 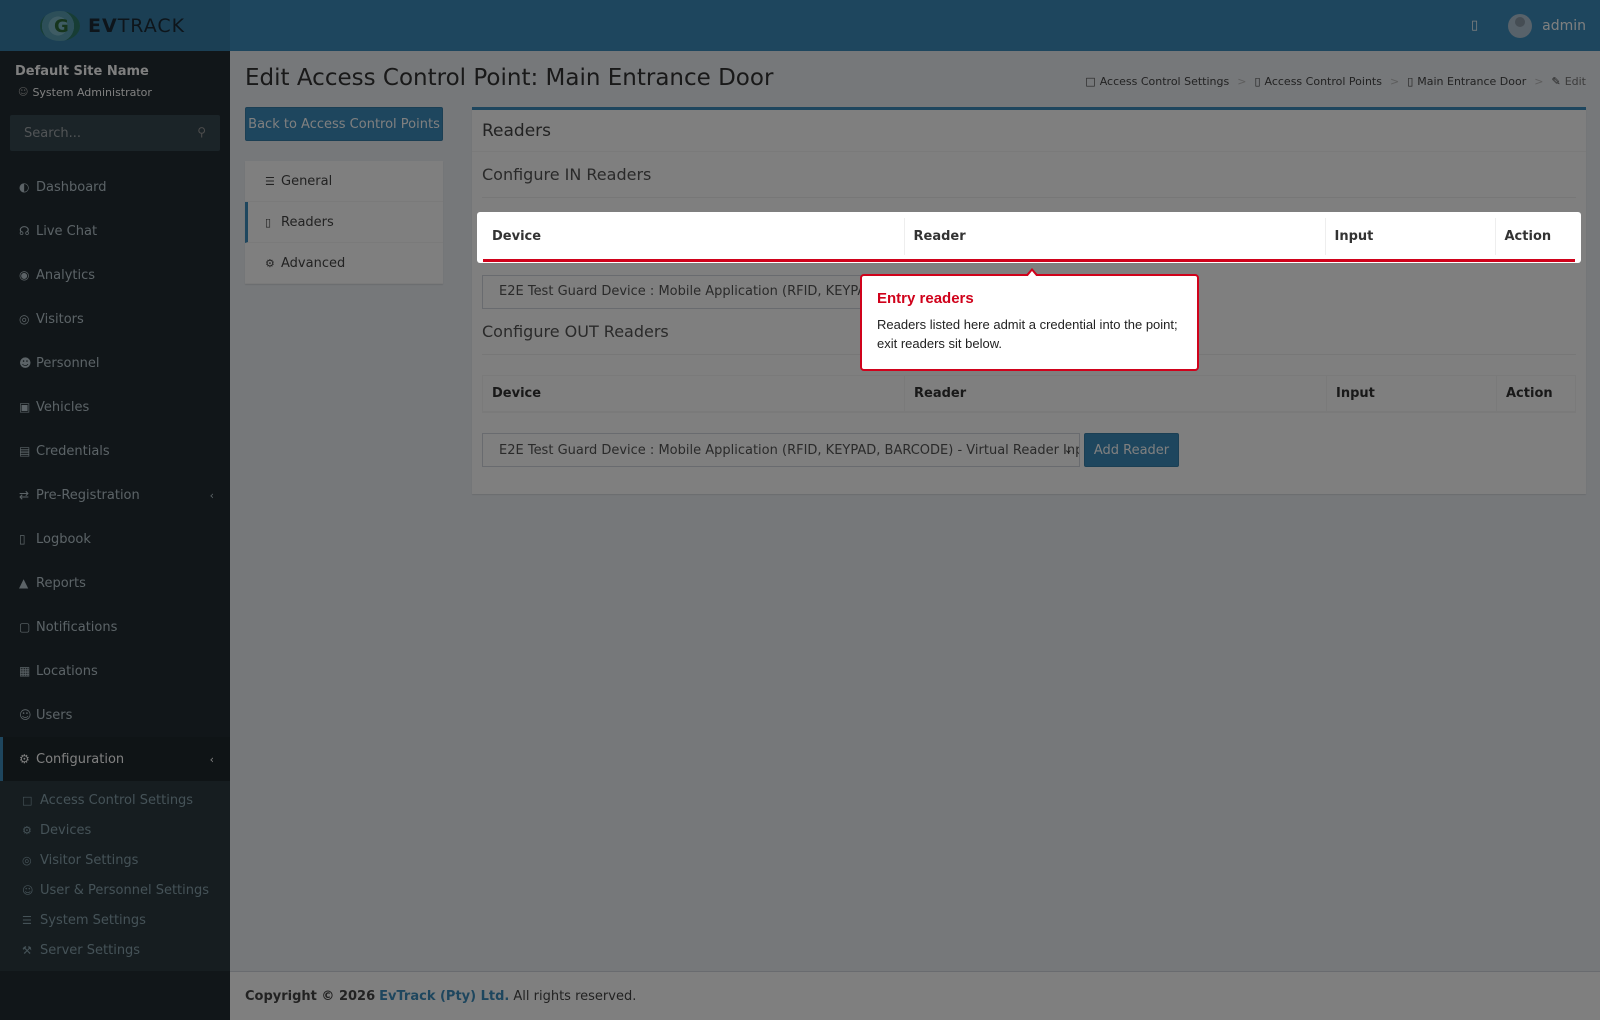 What do you see at coordinates (1115, 236) in the screenshot?
I see `column-header: Reader` at bounding box center [1115, 236].